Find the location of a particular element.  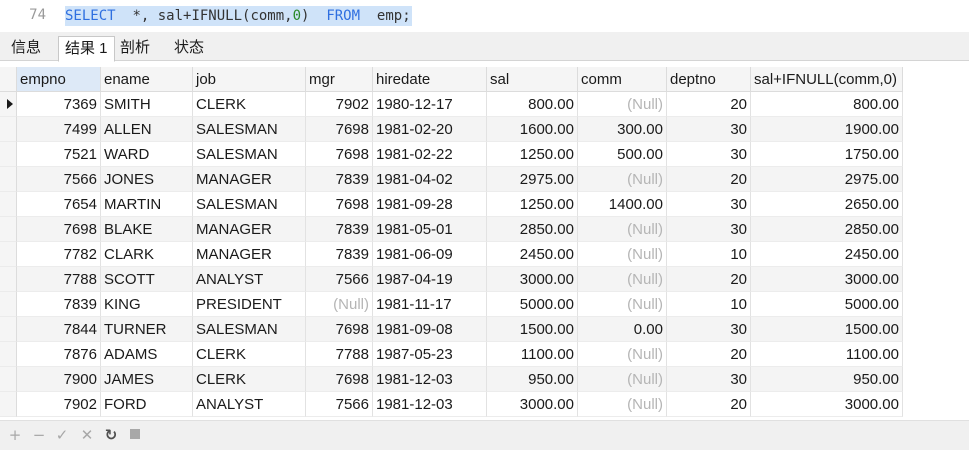

column-header-ename: ename is located at coordinates (147, 79).